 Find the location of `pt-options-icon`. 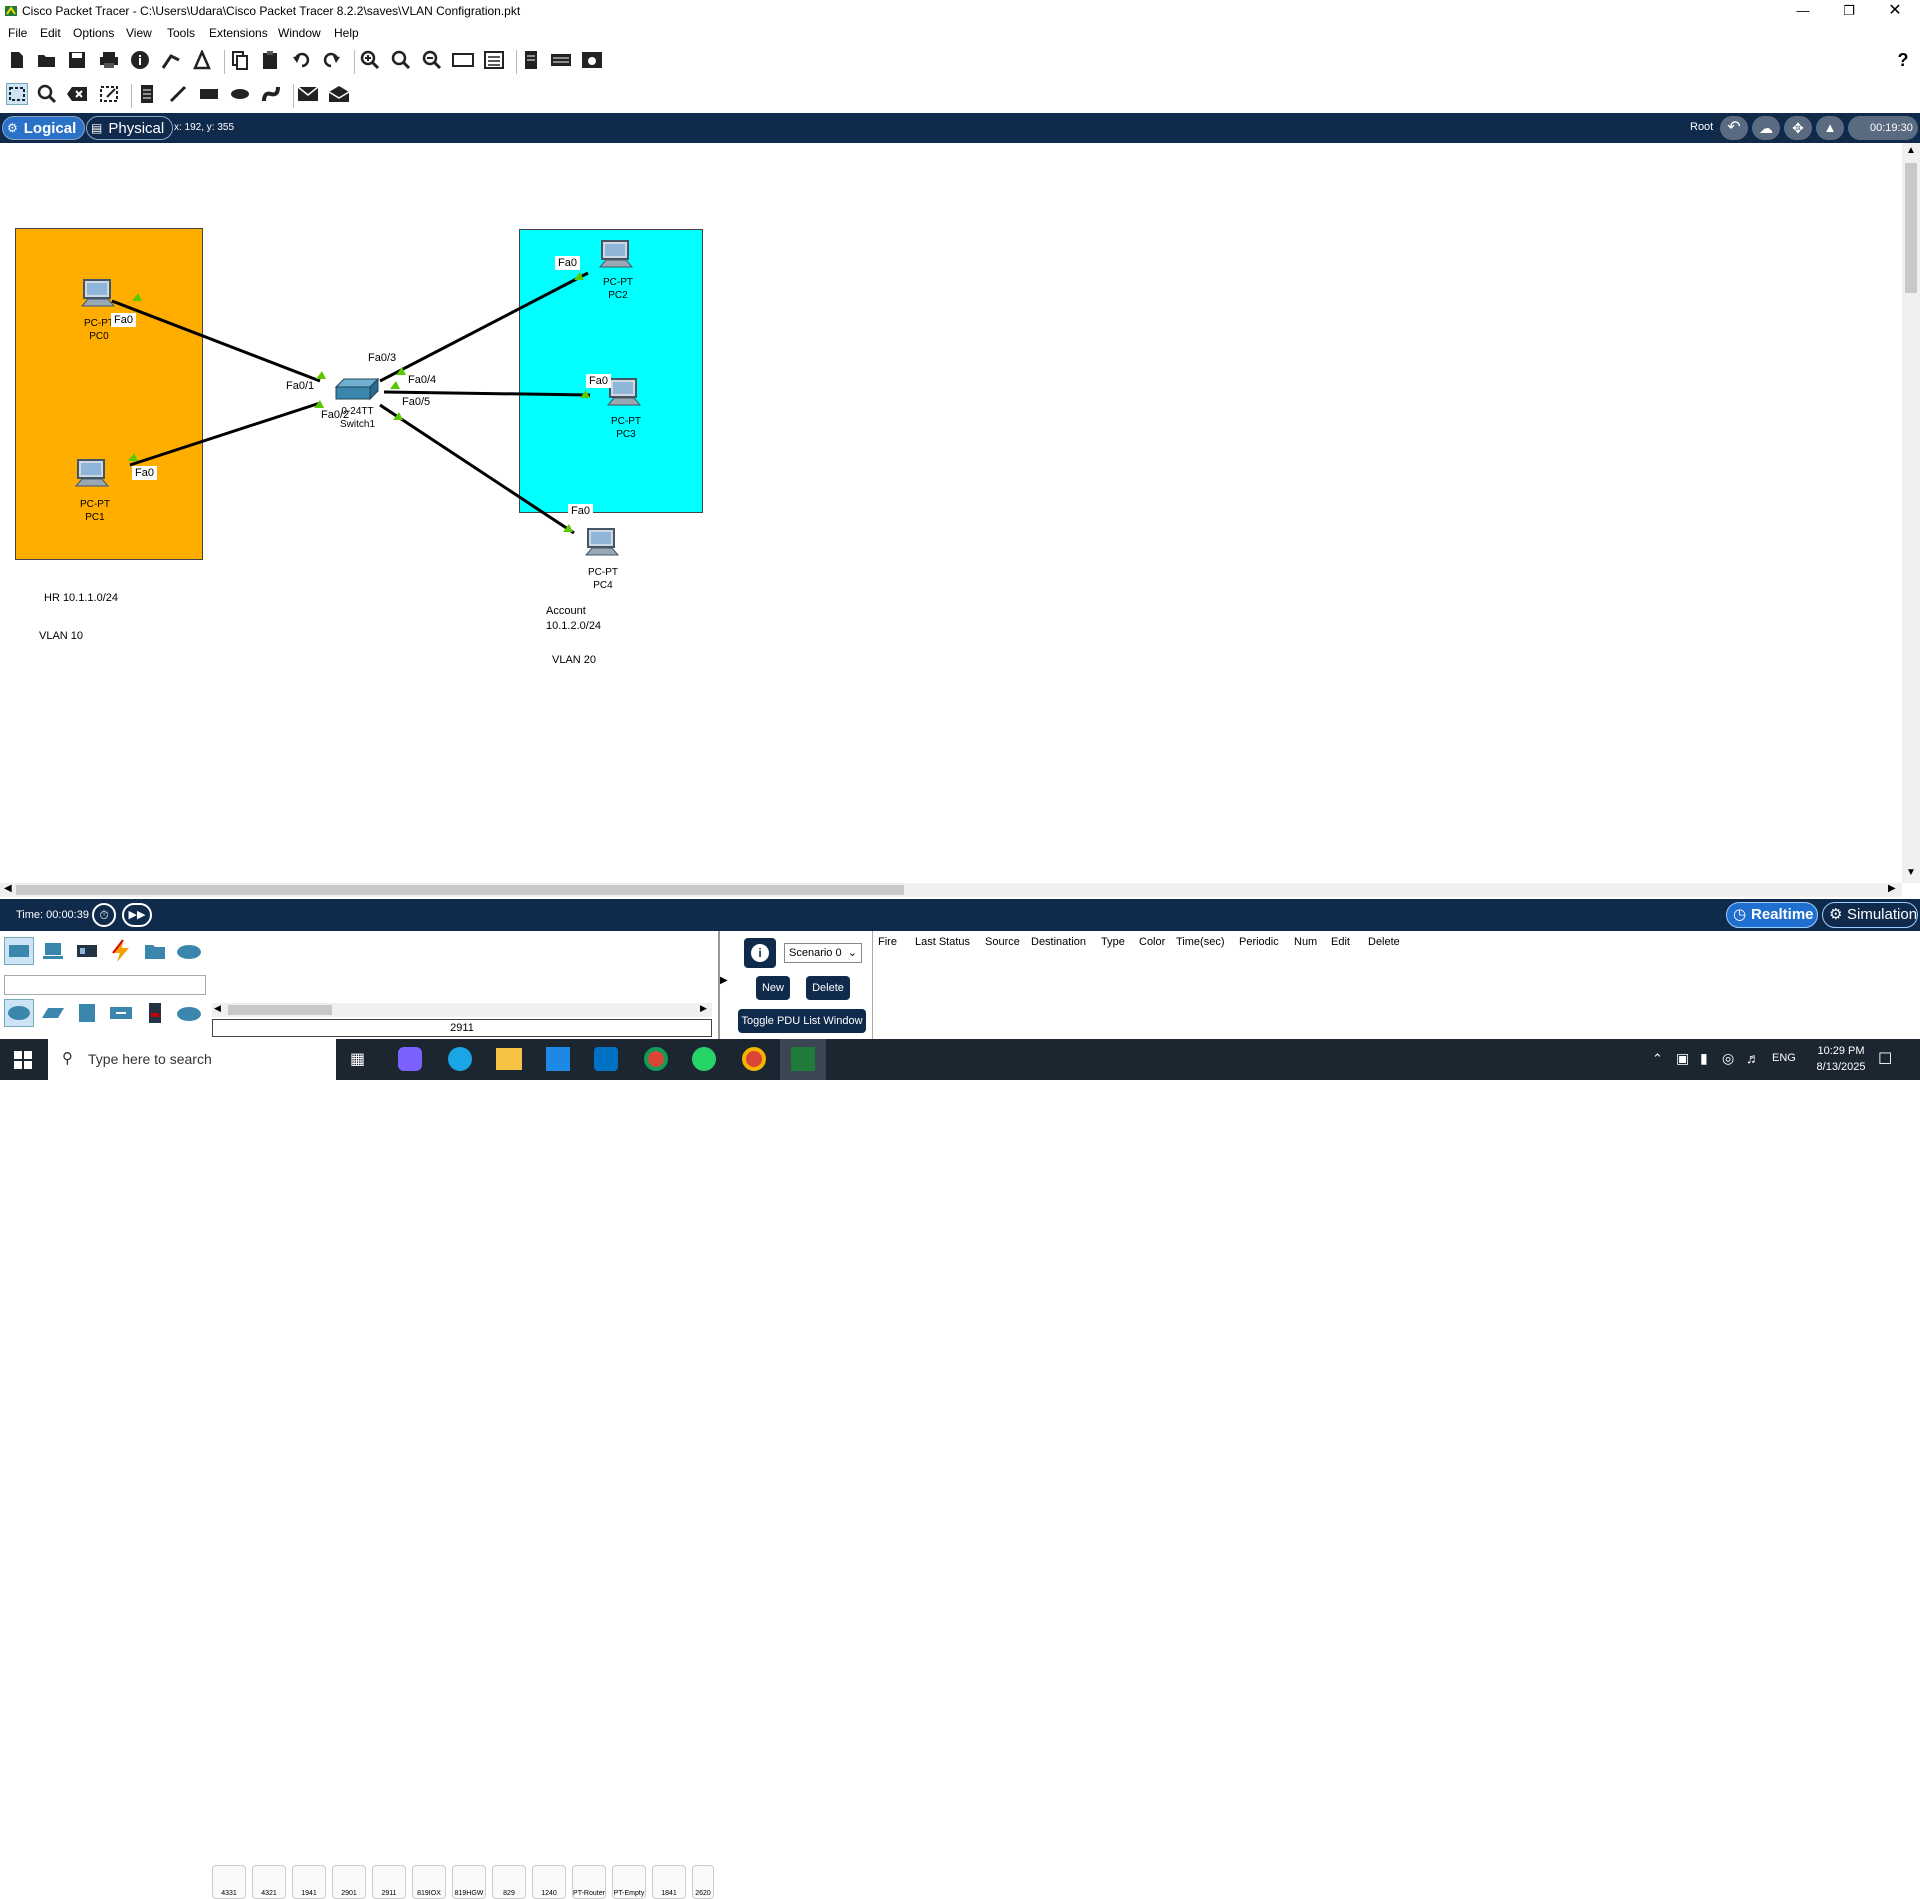

pt-options-icon is located at coordinates (592, 60).